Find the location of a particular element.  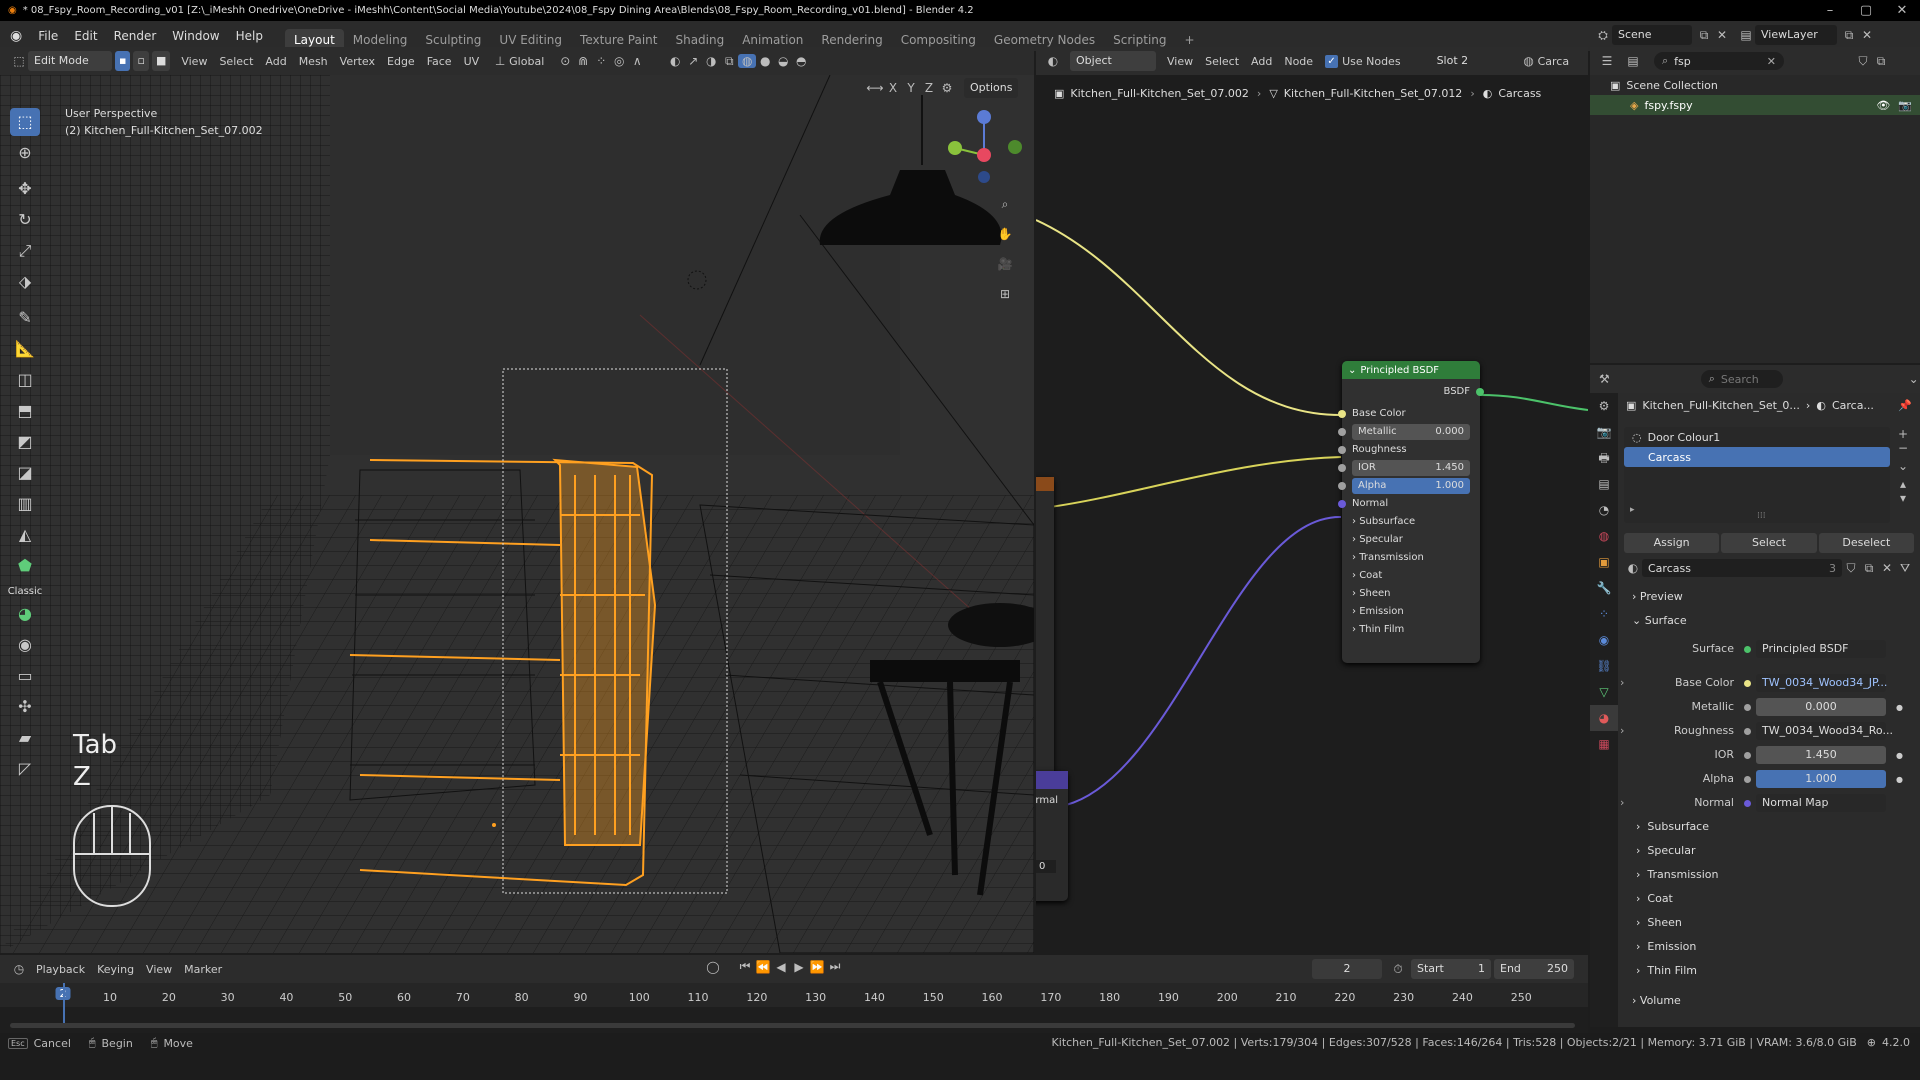

edge-select-icon: ▫ is located at coordinates (141, 61).